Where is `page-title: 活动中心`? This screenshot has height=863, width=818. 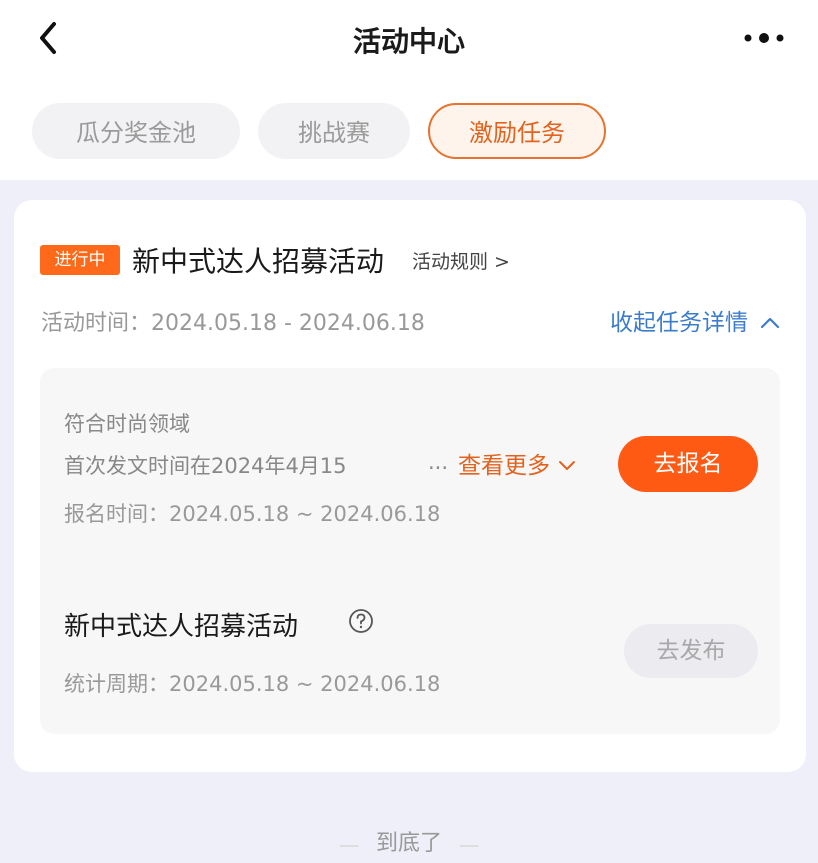
page-title: 活动中心 is located at coordinates (408, 41).